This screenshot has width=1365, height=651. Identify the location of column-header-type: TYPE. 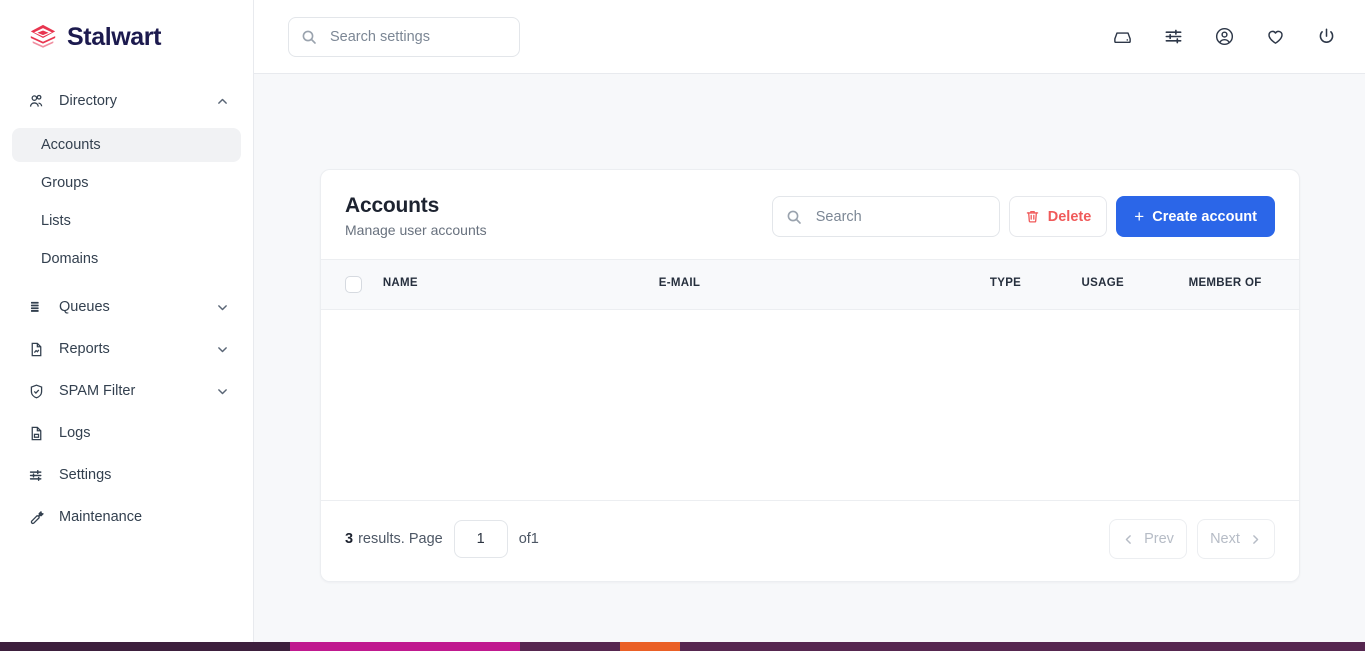
(1035, 285).